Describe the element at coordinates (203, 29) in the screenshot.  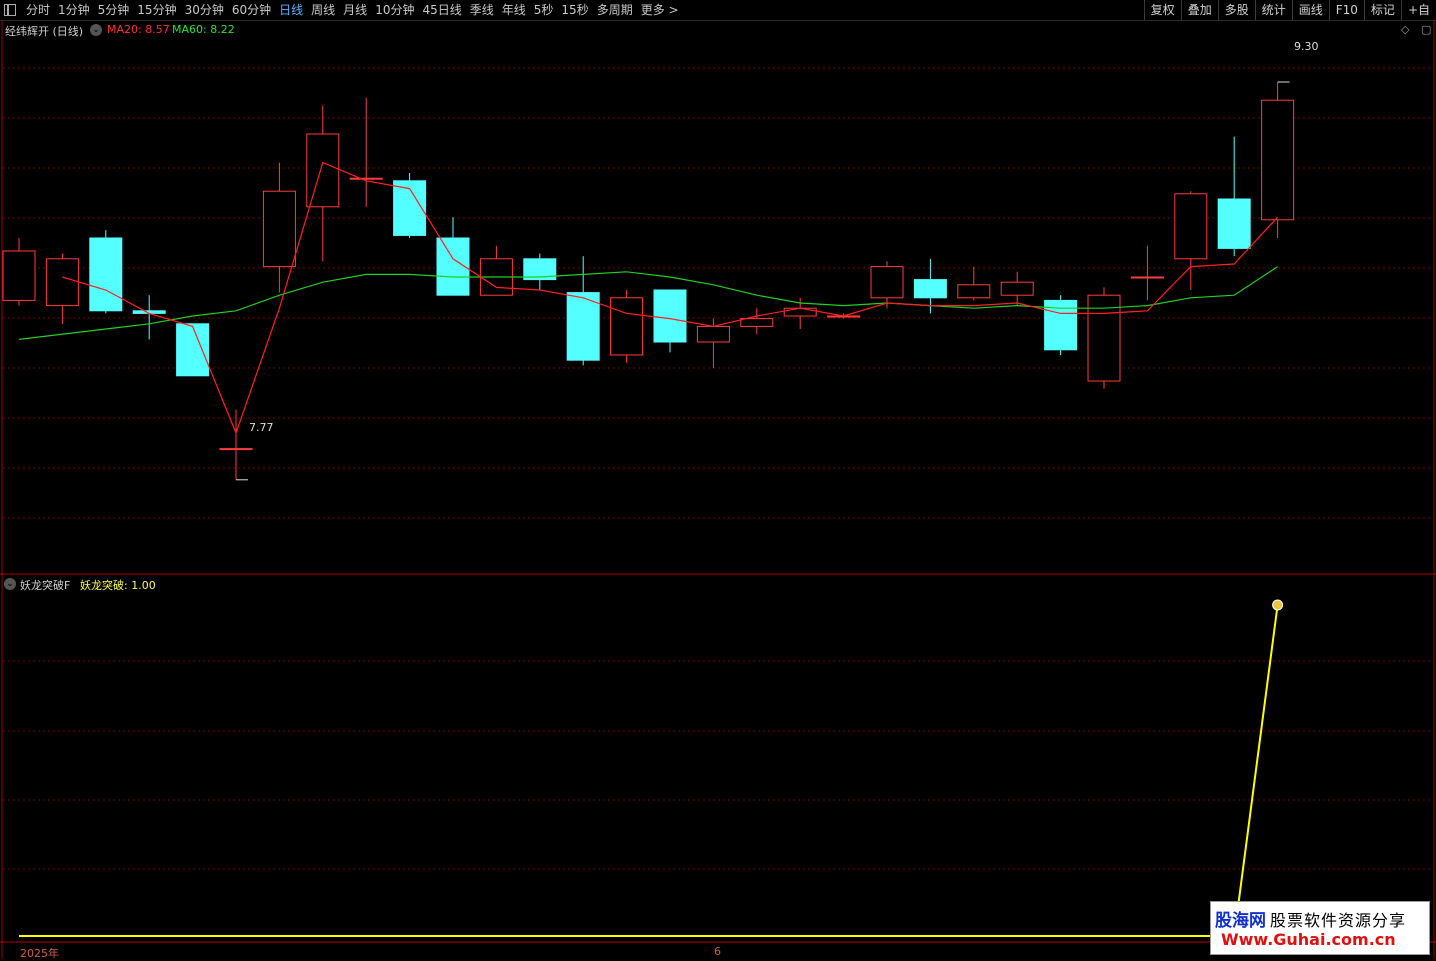
I see `ma60-label: MA60: 8.22` at that location.